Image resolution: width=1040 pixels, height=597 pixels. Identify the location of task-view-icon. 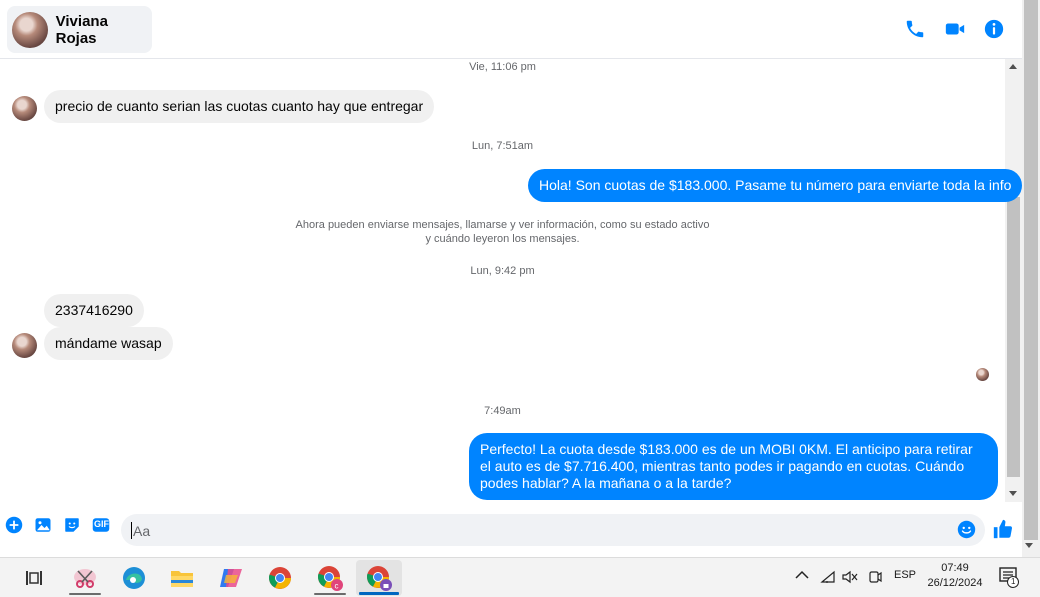
(34, 578).